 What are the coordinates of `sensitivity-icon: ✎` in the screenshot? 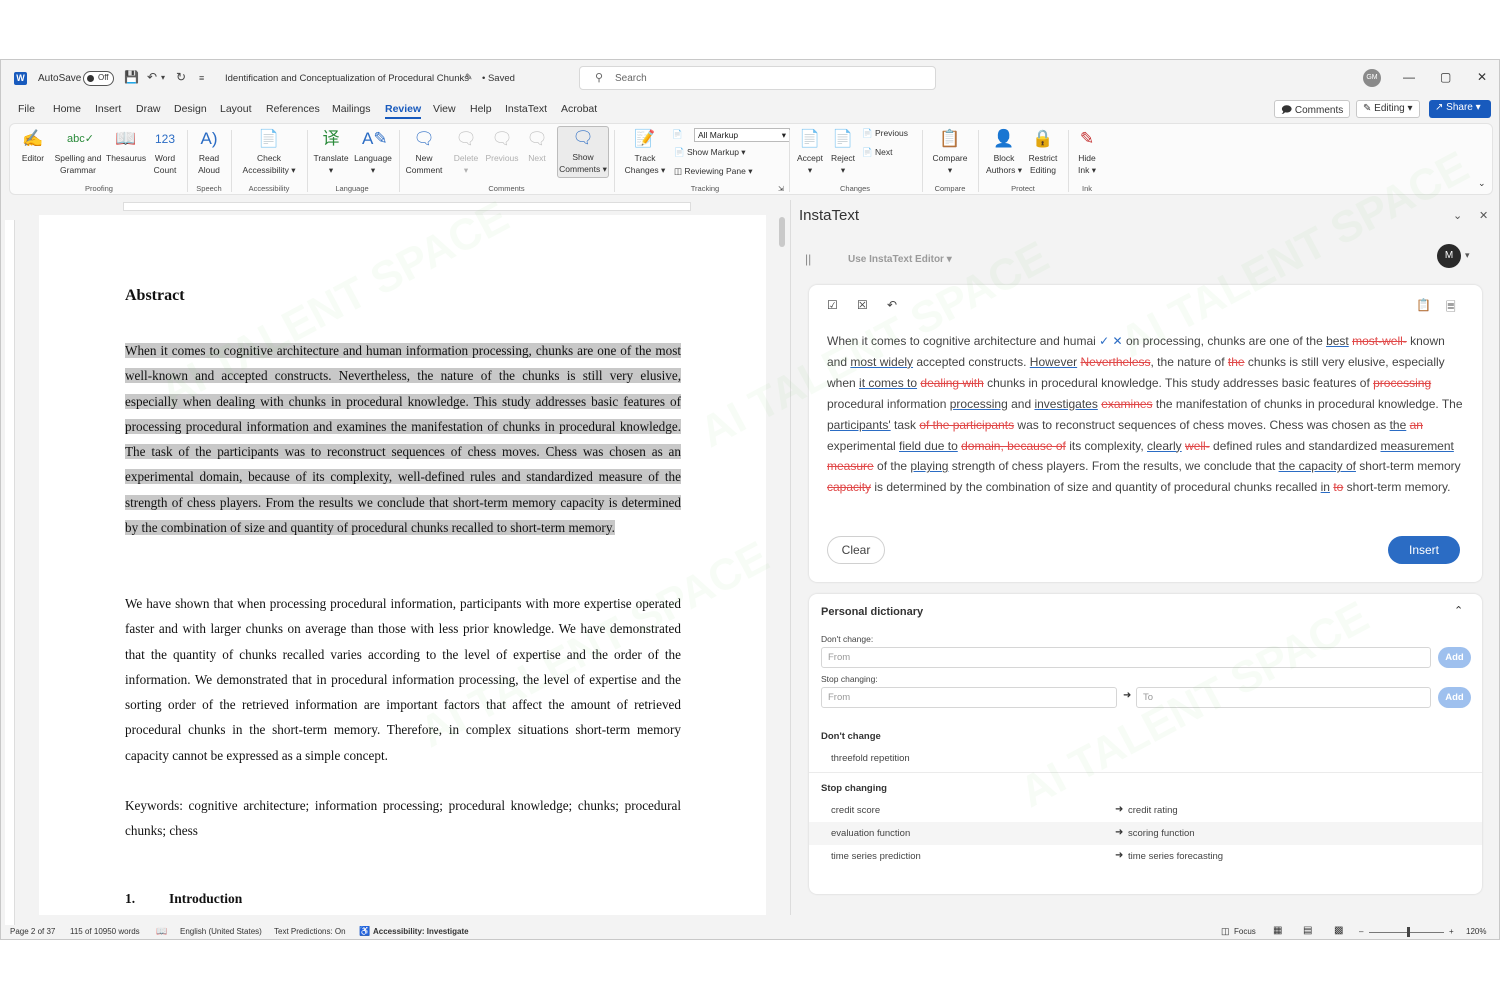 It's located at (469, 77).